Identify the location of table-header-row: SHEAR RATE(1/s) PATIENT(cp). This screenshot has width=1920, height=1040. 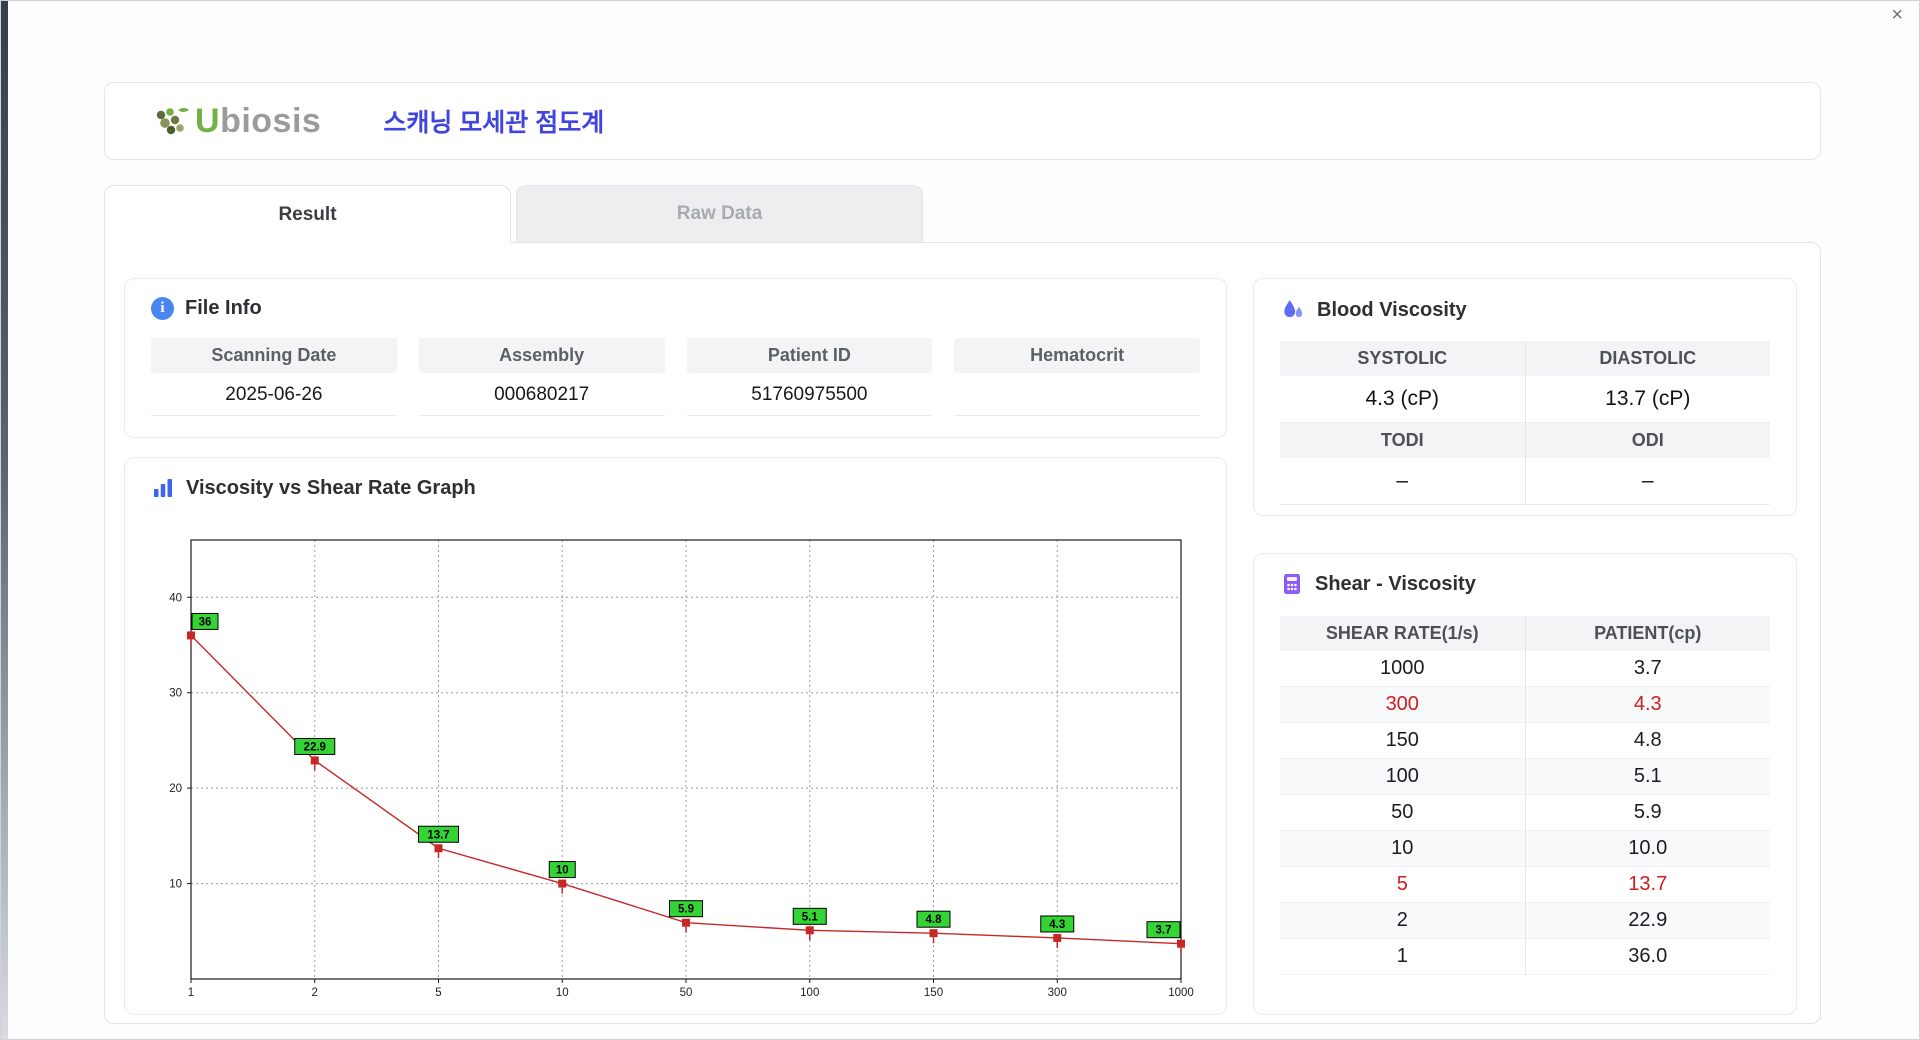
(1525, 633).